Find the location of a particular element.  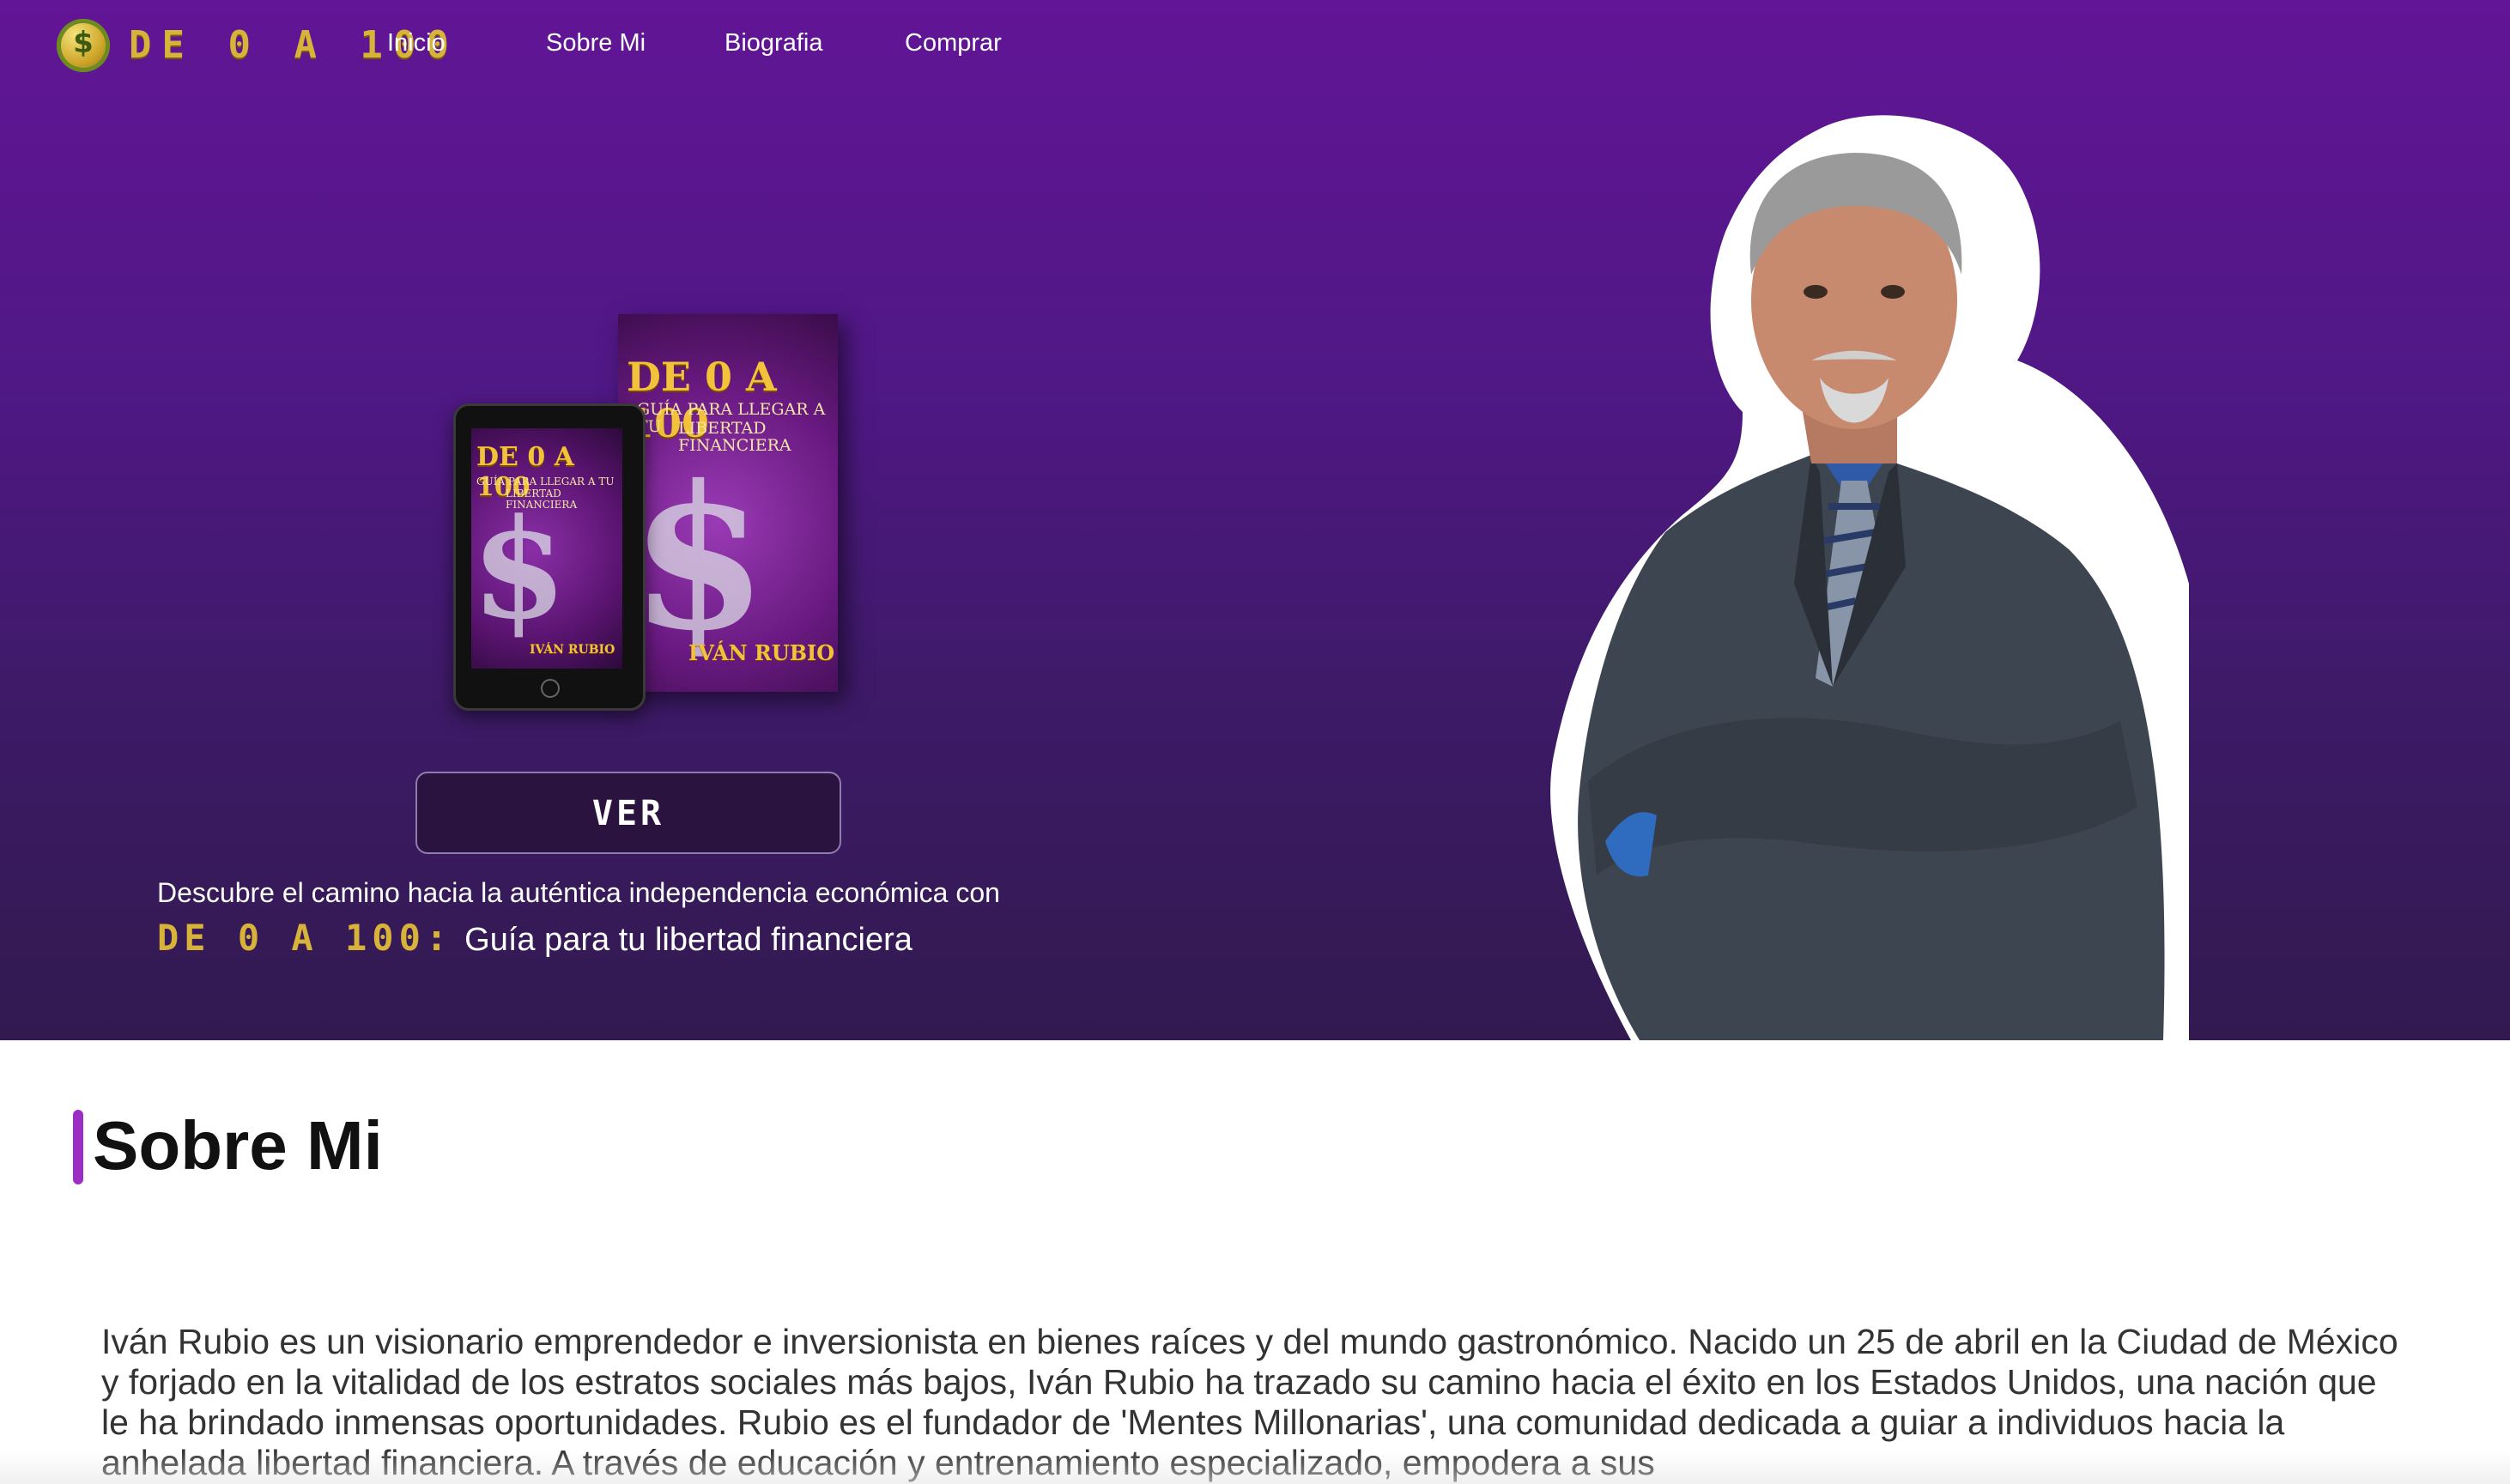

tablet-home-button is located at coordinates (550, 688).